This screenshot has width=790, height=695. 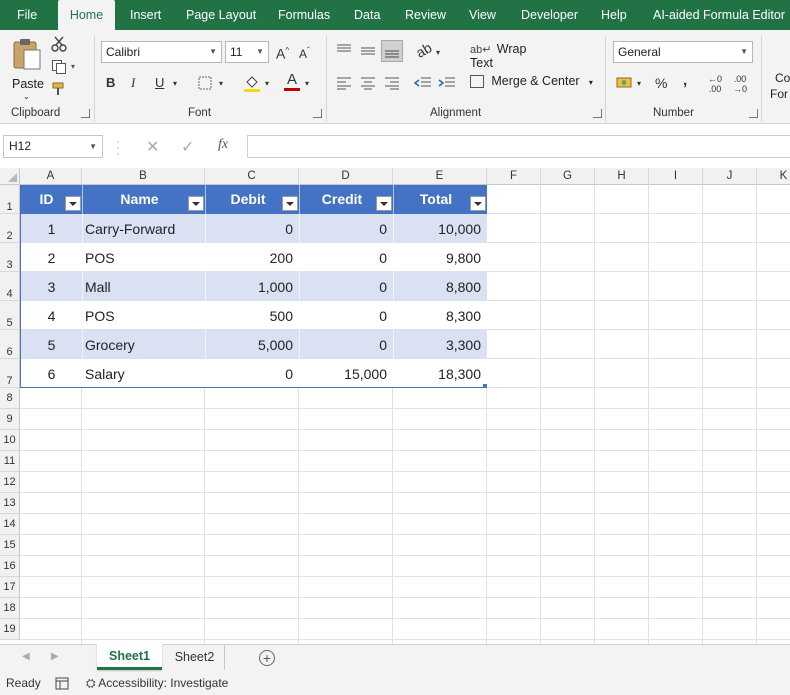 I want to click on accounting-format-icon, so click(x=625, y=83).